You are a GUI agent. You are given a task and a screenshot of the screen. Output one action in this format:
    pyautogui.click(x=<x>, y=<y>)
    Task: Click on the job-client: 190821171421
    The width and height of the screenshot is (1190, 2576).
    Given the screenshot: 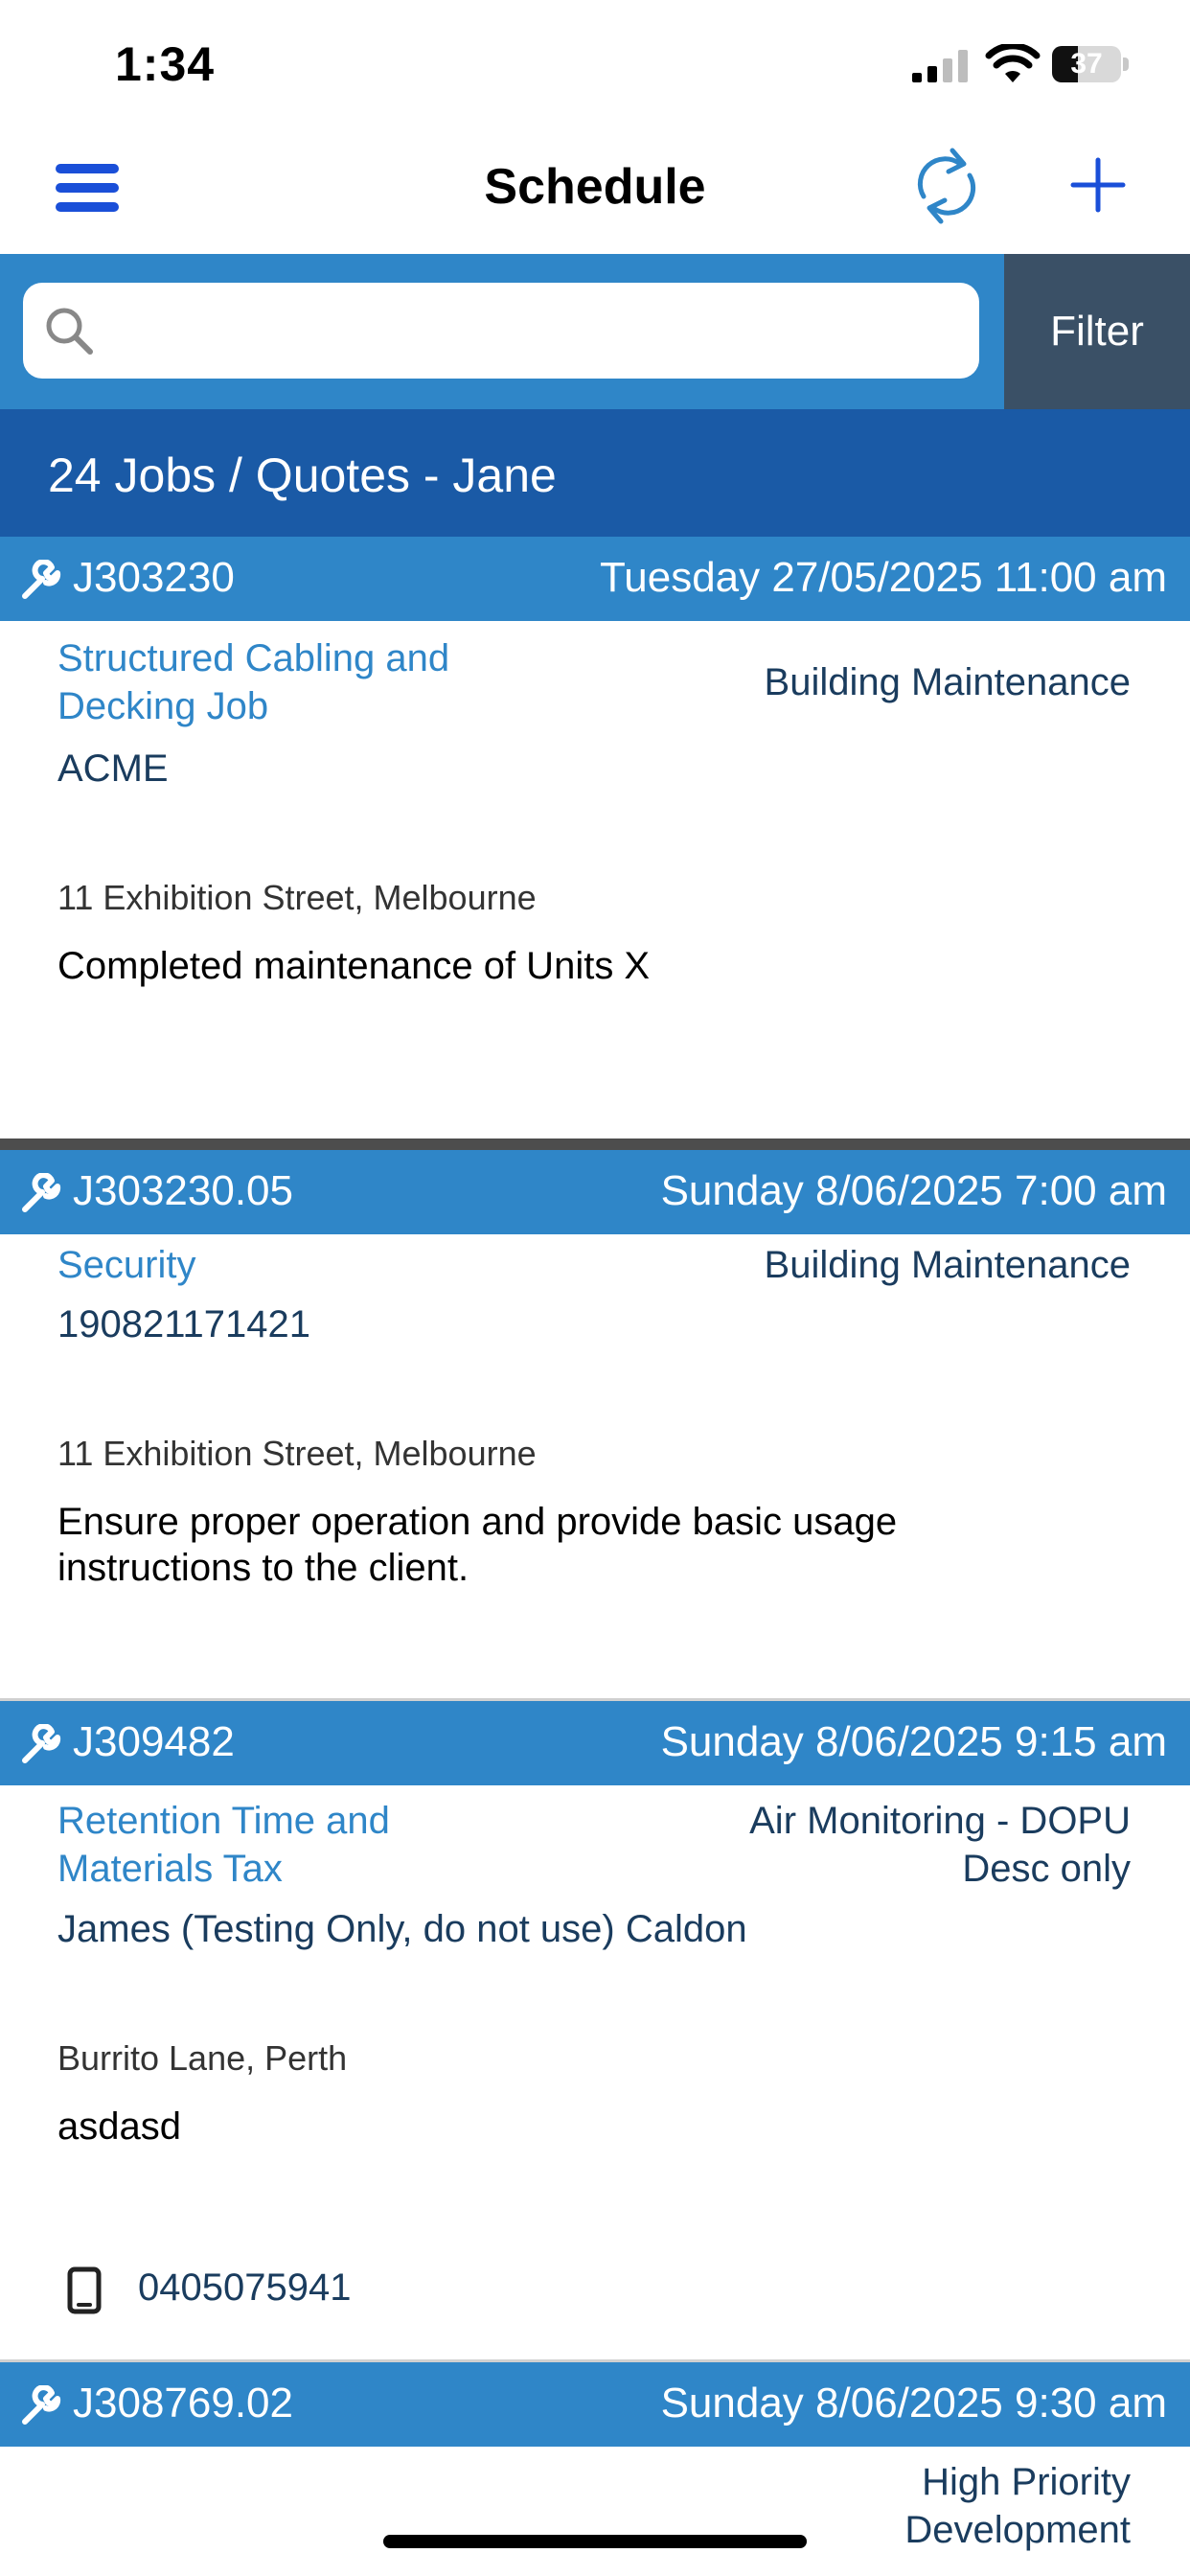 What is the action you would take?
    pyautogui.click(x=183, y=1324)
    